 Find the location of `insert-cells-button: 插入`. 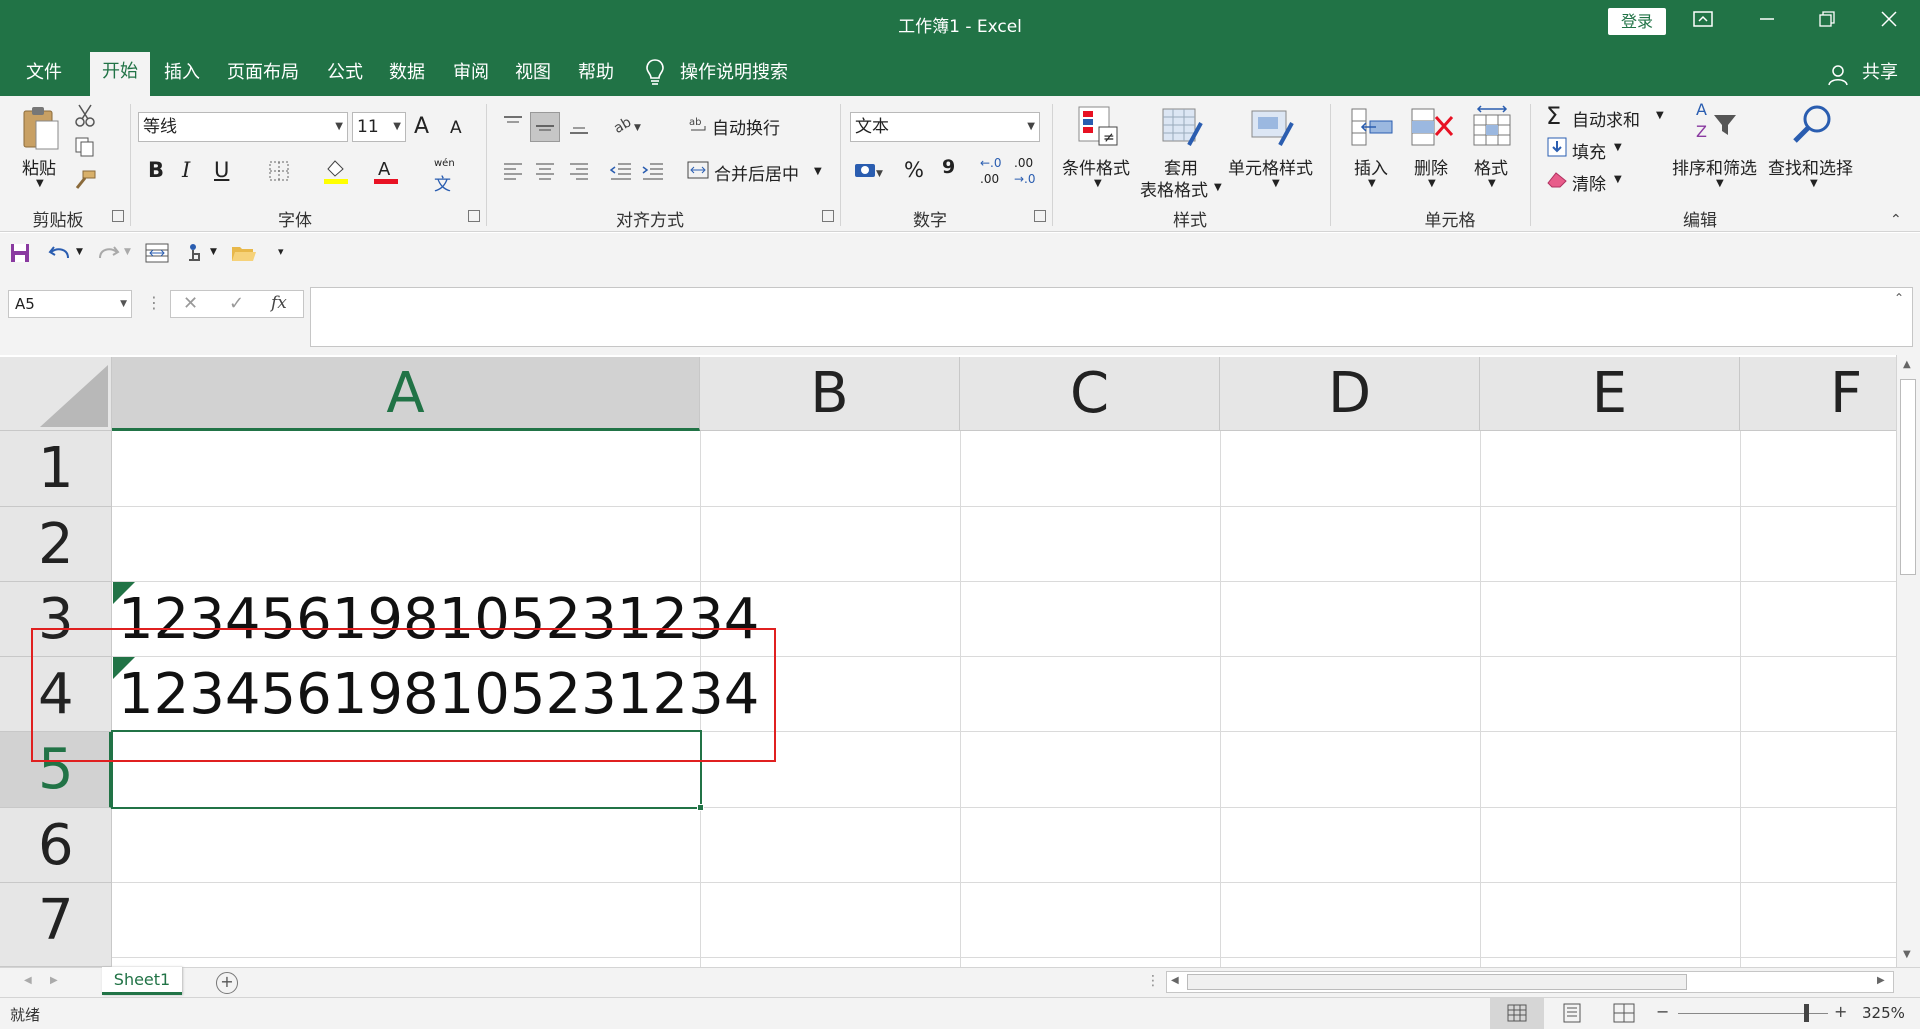

insert-cells-button: 插入 is located at coordinates (1371, 166).